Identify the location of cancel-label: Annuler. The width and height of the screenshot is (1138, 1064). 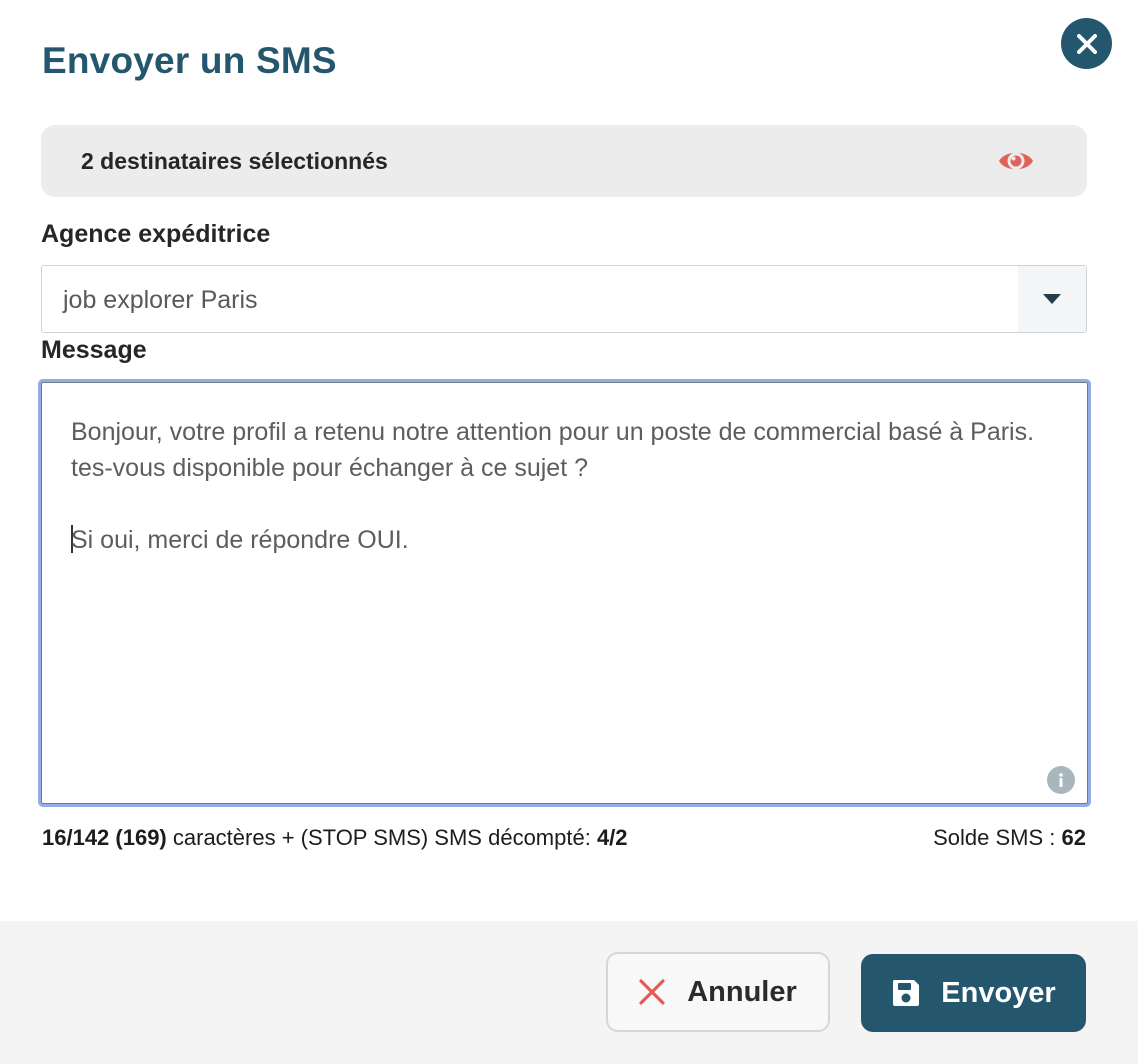
(742, 991).